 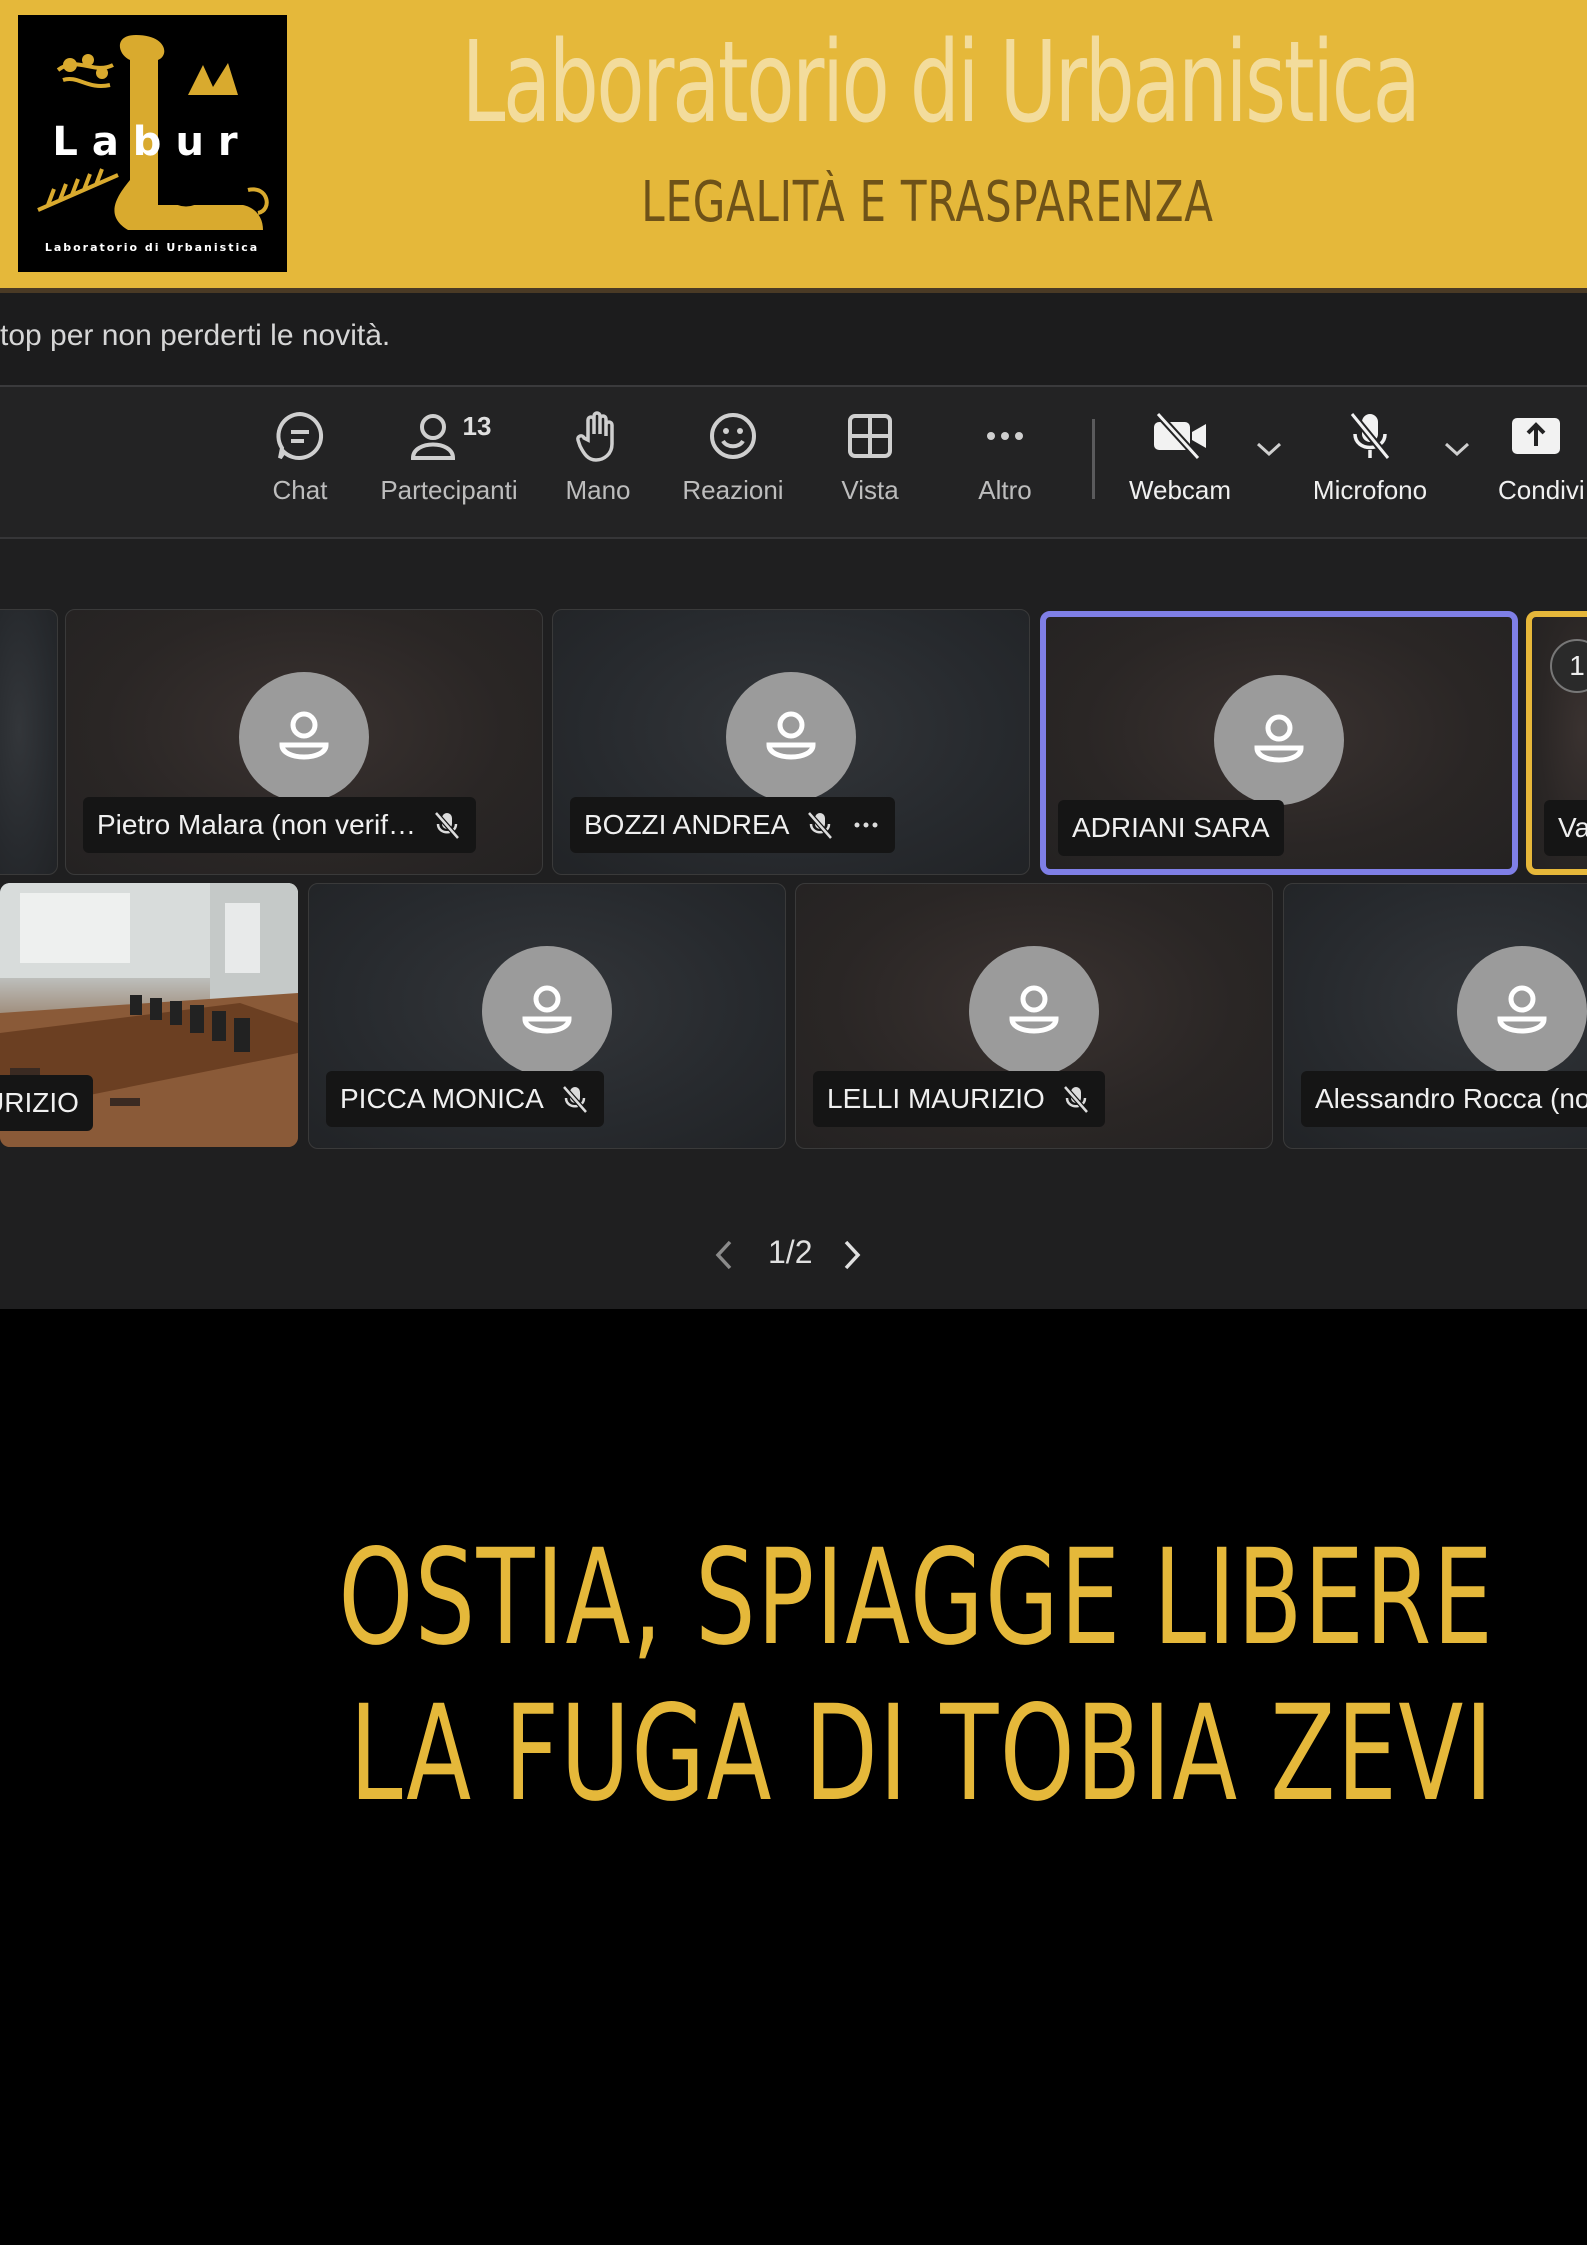 I want to click on participant-tile: PICCA MONICA, so click(x=547, y=1016).